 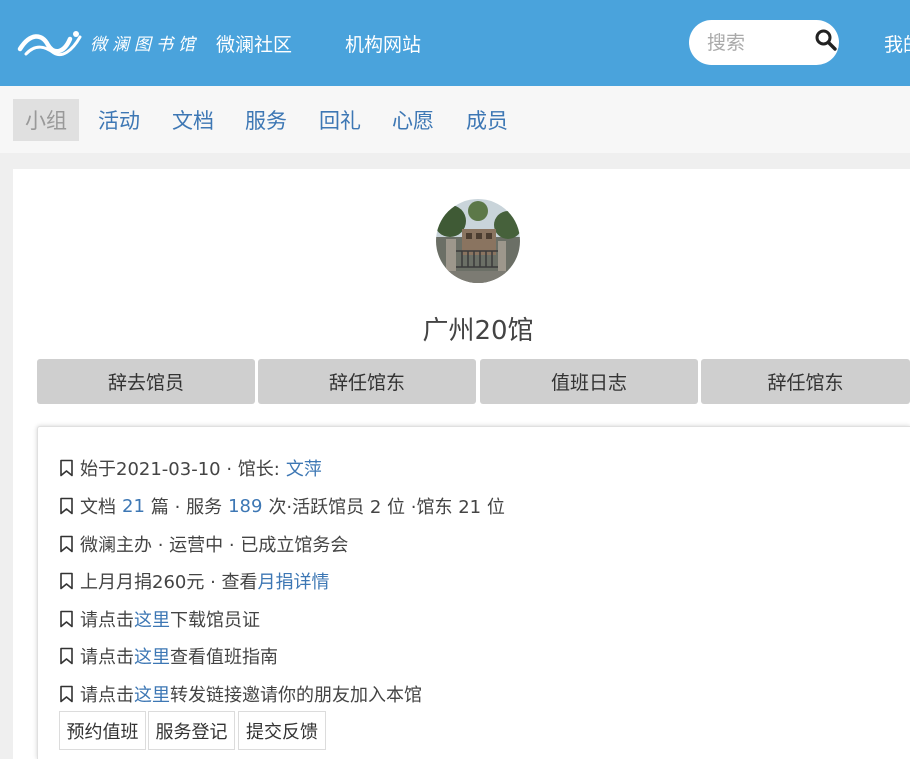 What do you see at coordinates (294, 581) in the screenshot?
I see `donation-detail-link: 月捐详情` at bounding box center [294, 581].